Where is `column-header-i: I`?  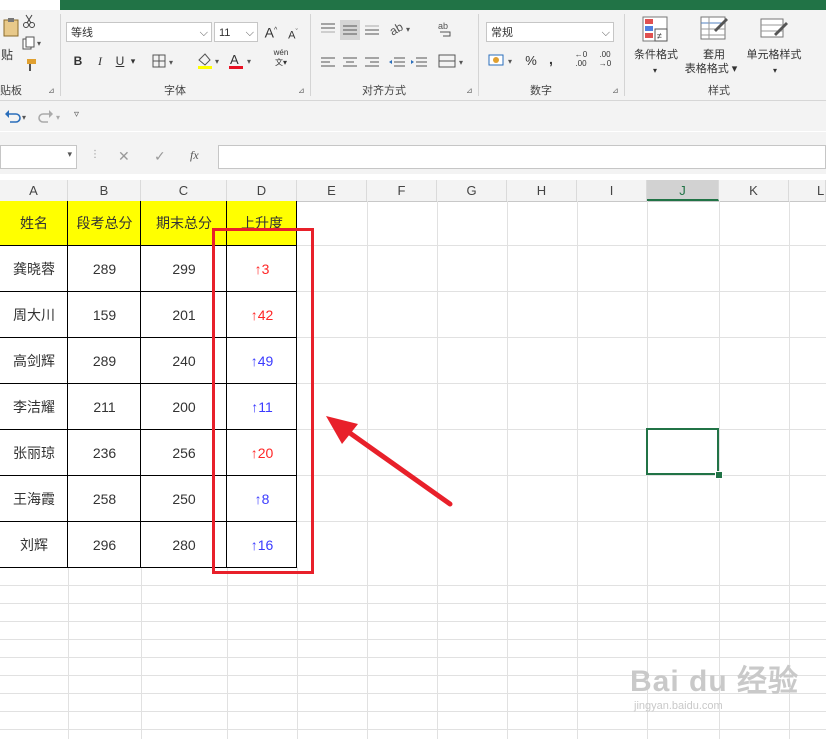 column-header-i: I is located at coordinates (612, 190).